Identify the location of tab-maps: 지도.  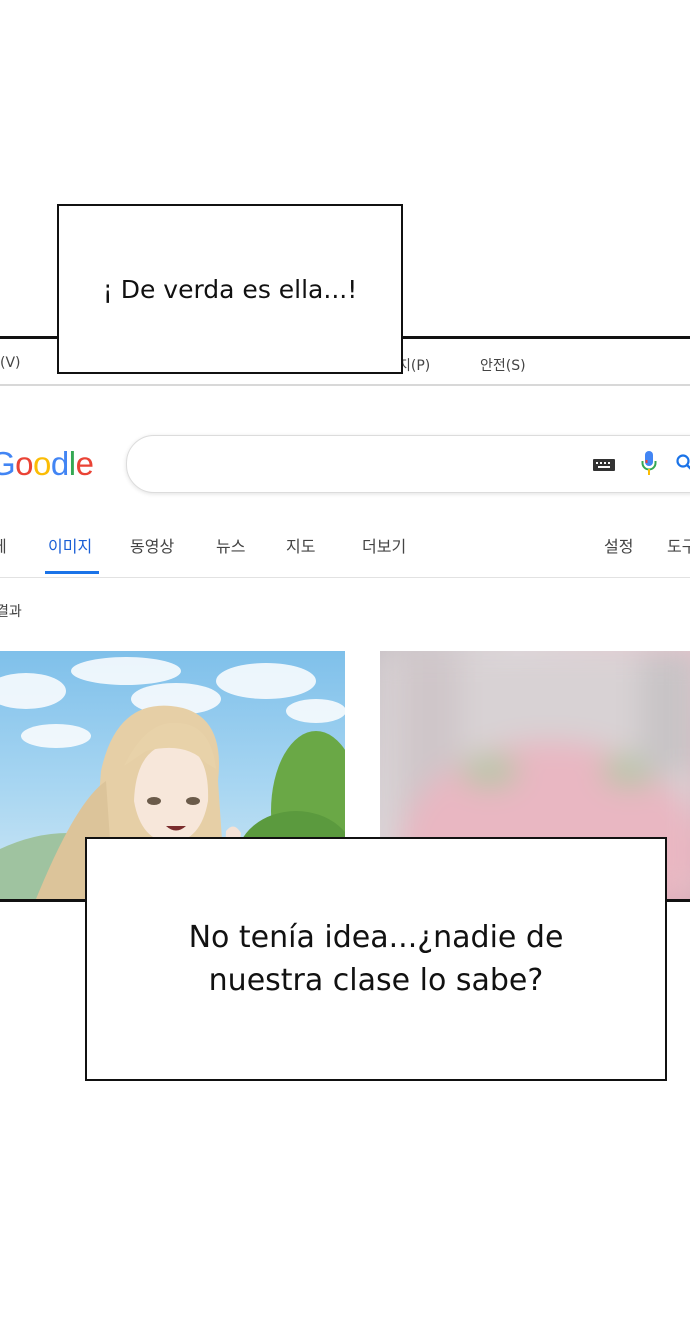
(300, 545).